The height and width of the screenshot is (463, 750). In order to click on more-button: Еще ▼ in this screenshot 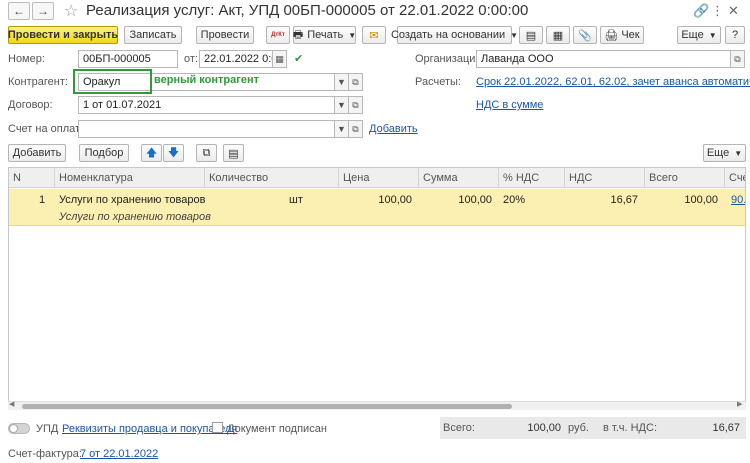, I will do `click(699, 35)`.